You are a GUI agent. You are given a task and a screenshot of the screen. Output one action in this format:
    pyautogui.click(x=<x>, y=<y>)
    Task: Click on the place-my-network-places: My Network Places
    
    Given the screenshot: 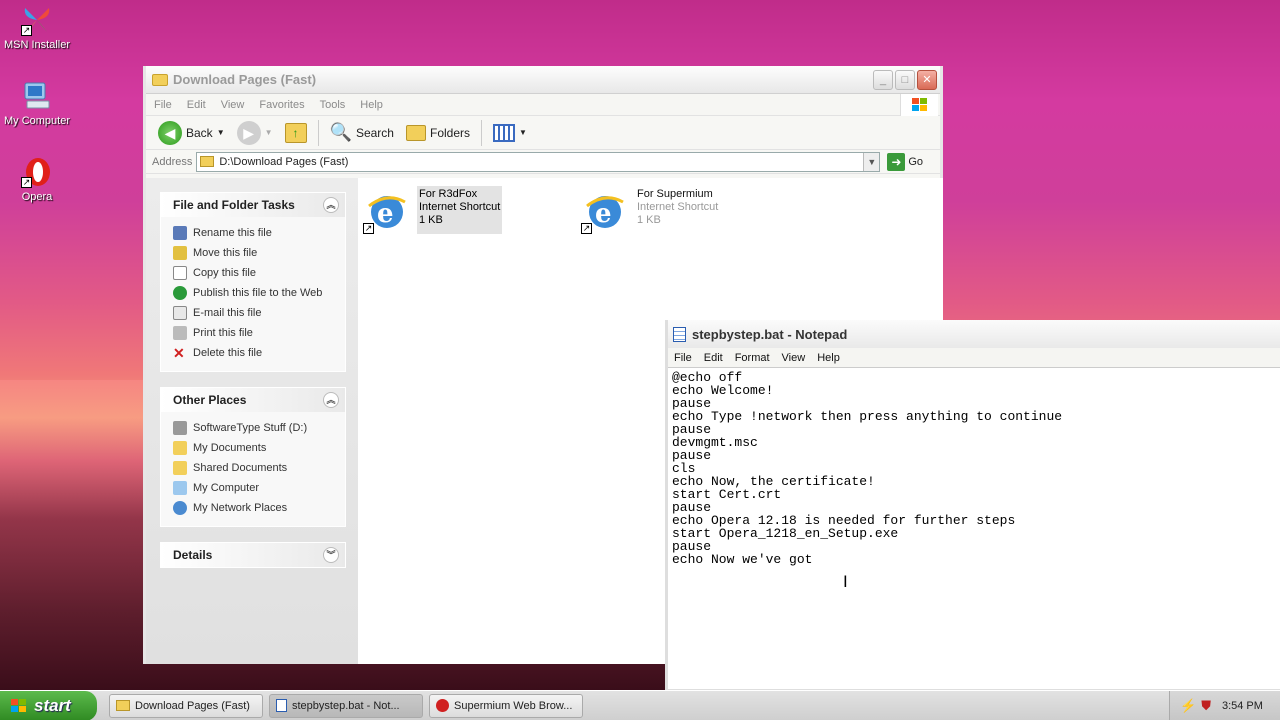 What is the action you would take?
    pyautogui.click(x=259, y=508)
    